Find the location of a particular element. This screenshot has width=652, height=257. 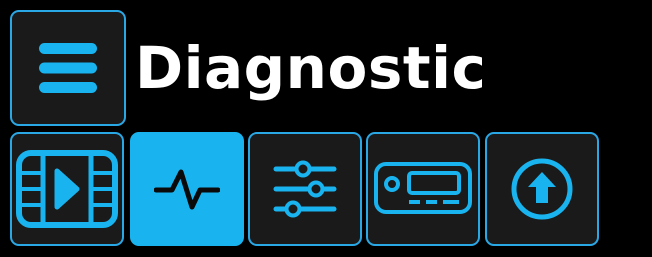

upload-arrow-icon is located at coordinates (542, 189).